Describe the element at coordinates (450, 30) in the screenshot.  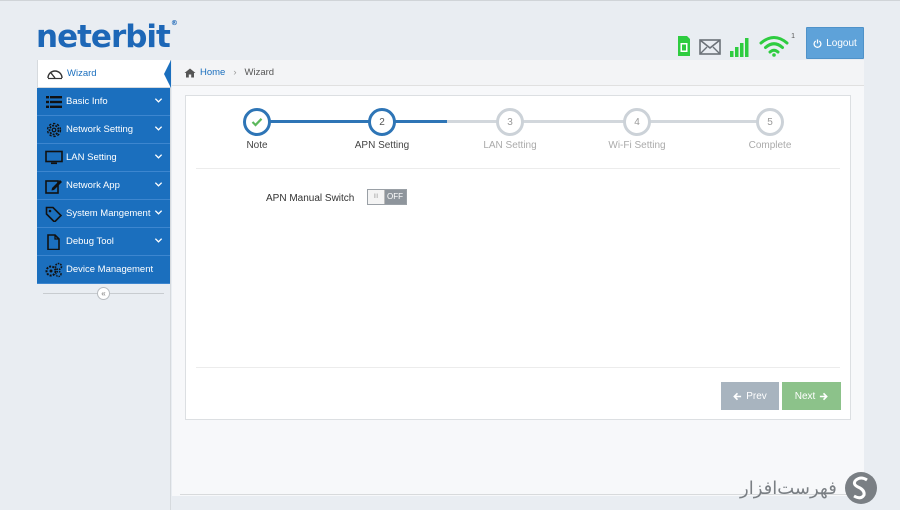
I see `header: neterbit® 1 Logout` at that location.